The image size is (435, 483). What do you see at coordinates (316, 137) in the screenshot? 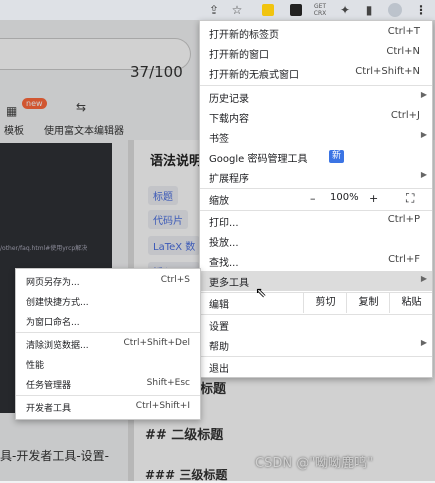
I see `menu-bookmarks: 书签 ▶` at bounding box center [316, 137].